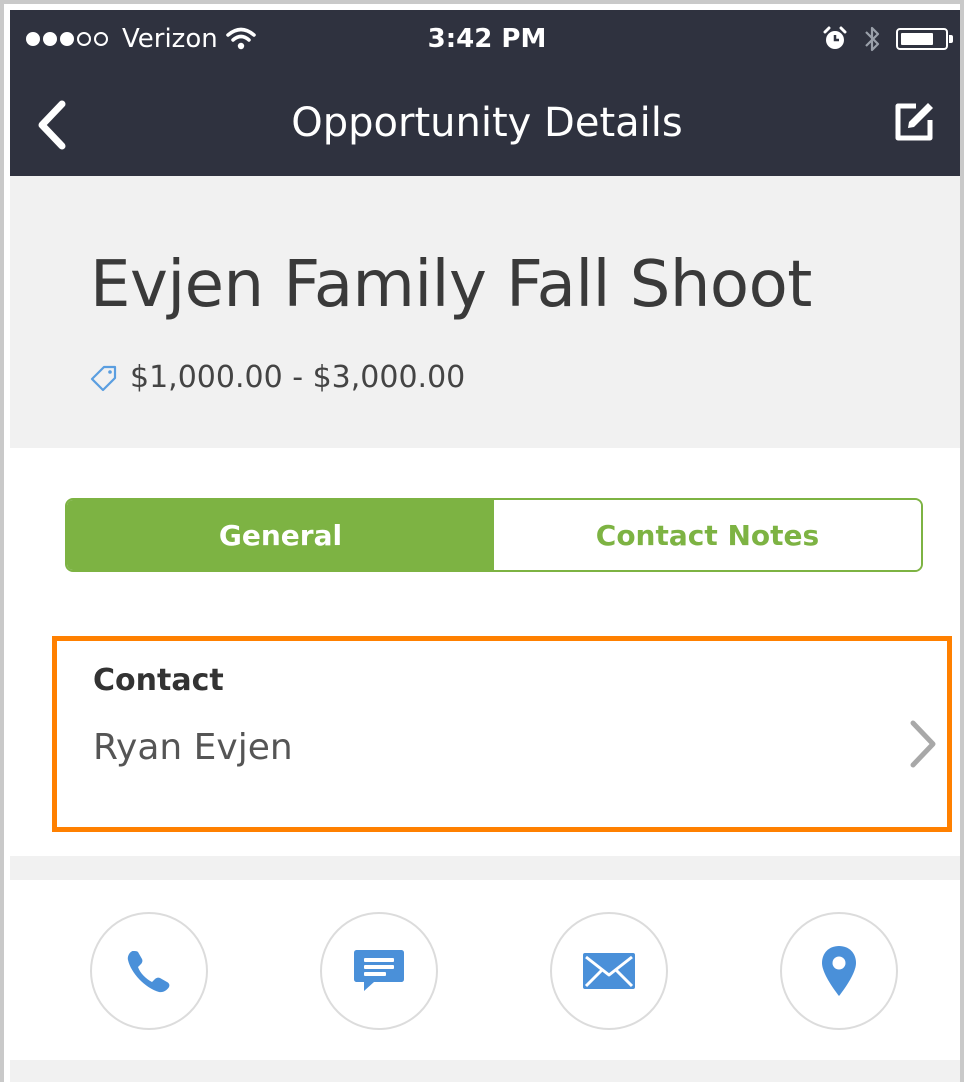 This screenshot has height=1082, width=964. I want to click on alarm-icon, so click(835, 37).